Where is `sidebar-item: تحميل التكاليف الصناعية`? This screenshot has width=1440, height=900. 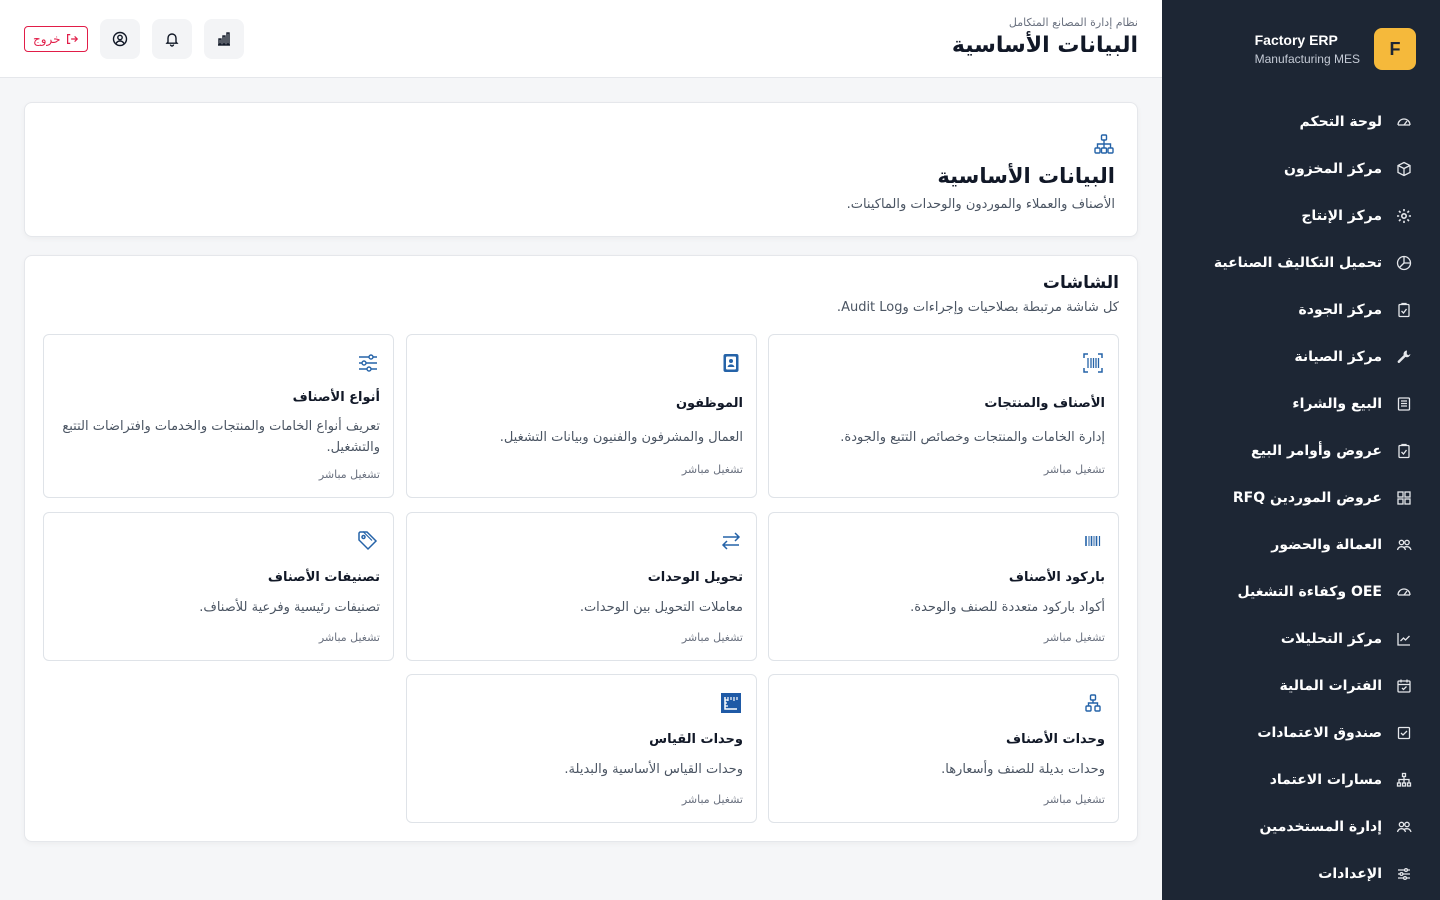 sidebar-item: تحميل التكاليف الصناعية is located at coordinates (1301, 262).